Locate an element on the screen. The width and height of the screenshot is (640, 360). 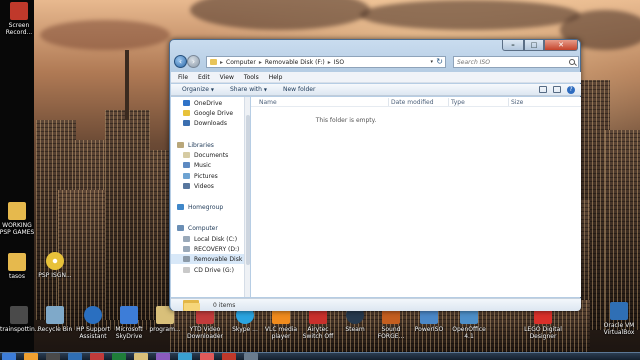
nav-item-homegroup: Homegroup is located at coordinates (207, 207).